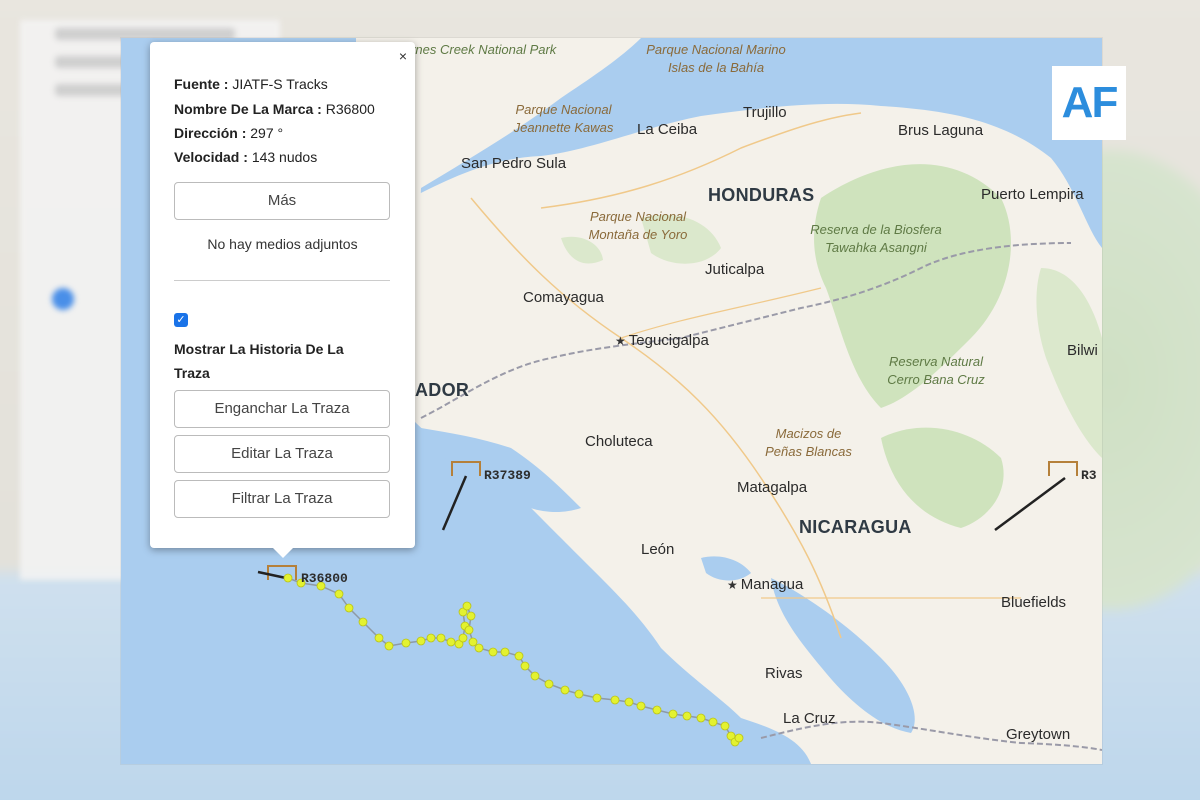 This screenshot has height=800, width=1200. Describe the element at coordinates (282, 454) in the screenshot. I see `edit-track-button: Editar La Traza` at that location.